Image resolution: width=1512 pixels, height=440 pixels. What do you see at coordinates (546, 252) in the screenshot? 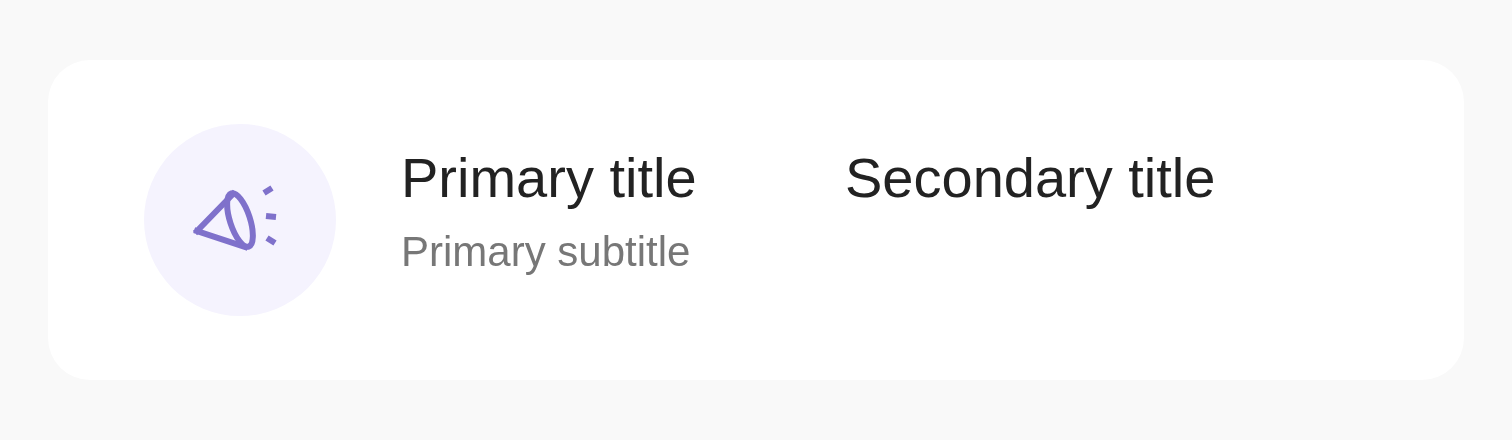
I see `primary-subtitle: Primary subtitle` at bounding box center [546, 252].